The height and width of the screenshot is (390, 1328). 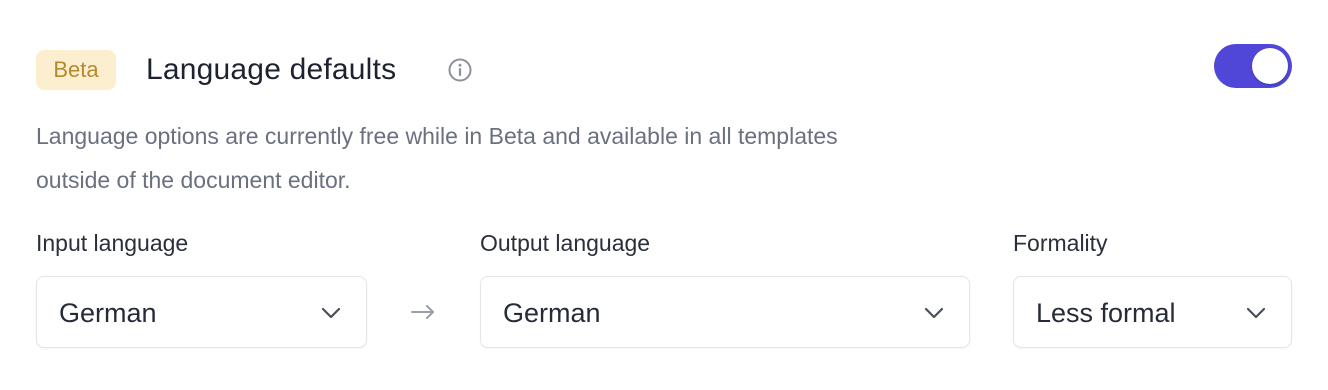 What do you see at coordinates (76, 70) in the screenshot?
I see `beta-badge: Beta` at bounding box center [76, 70].